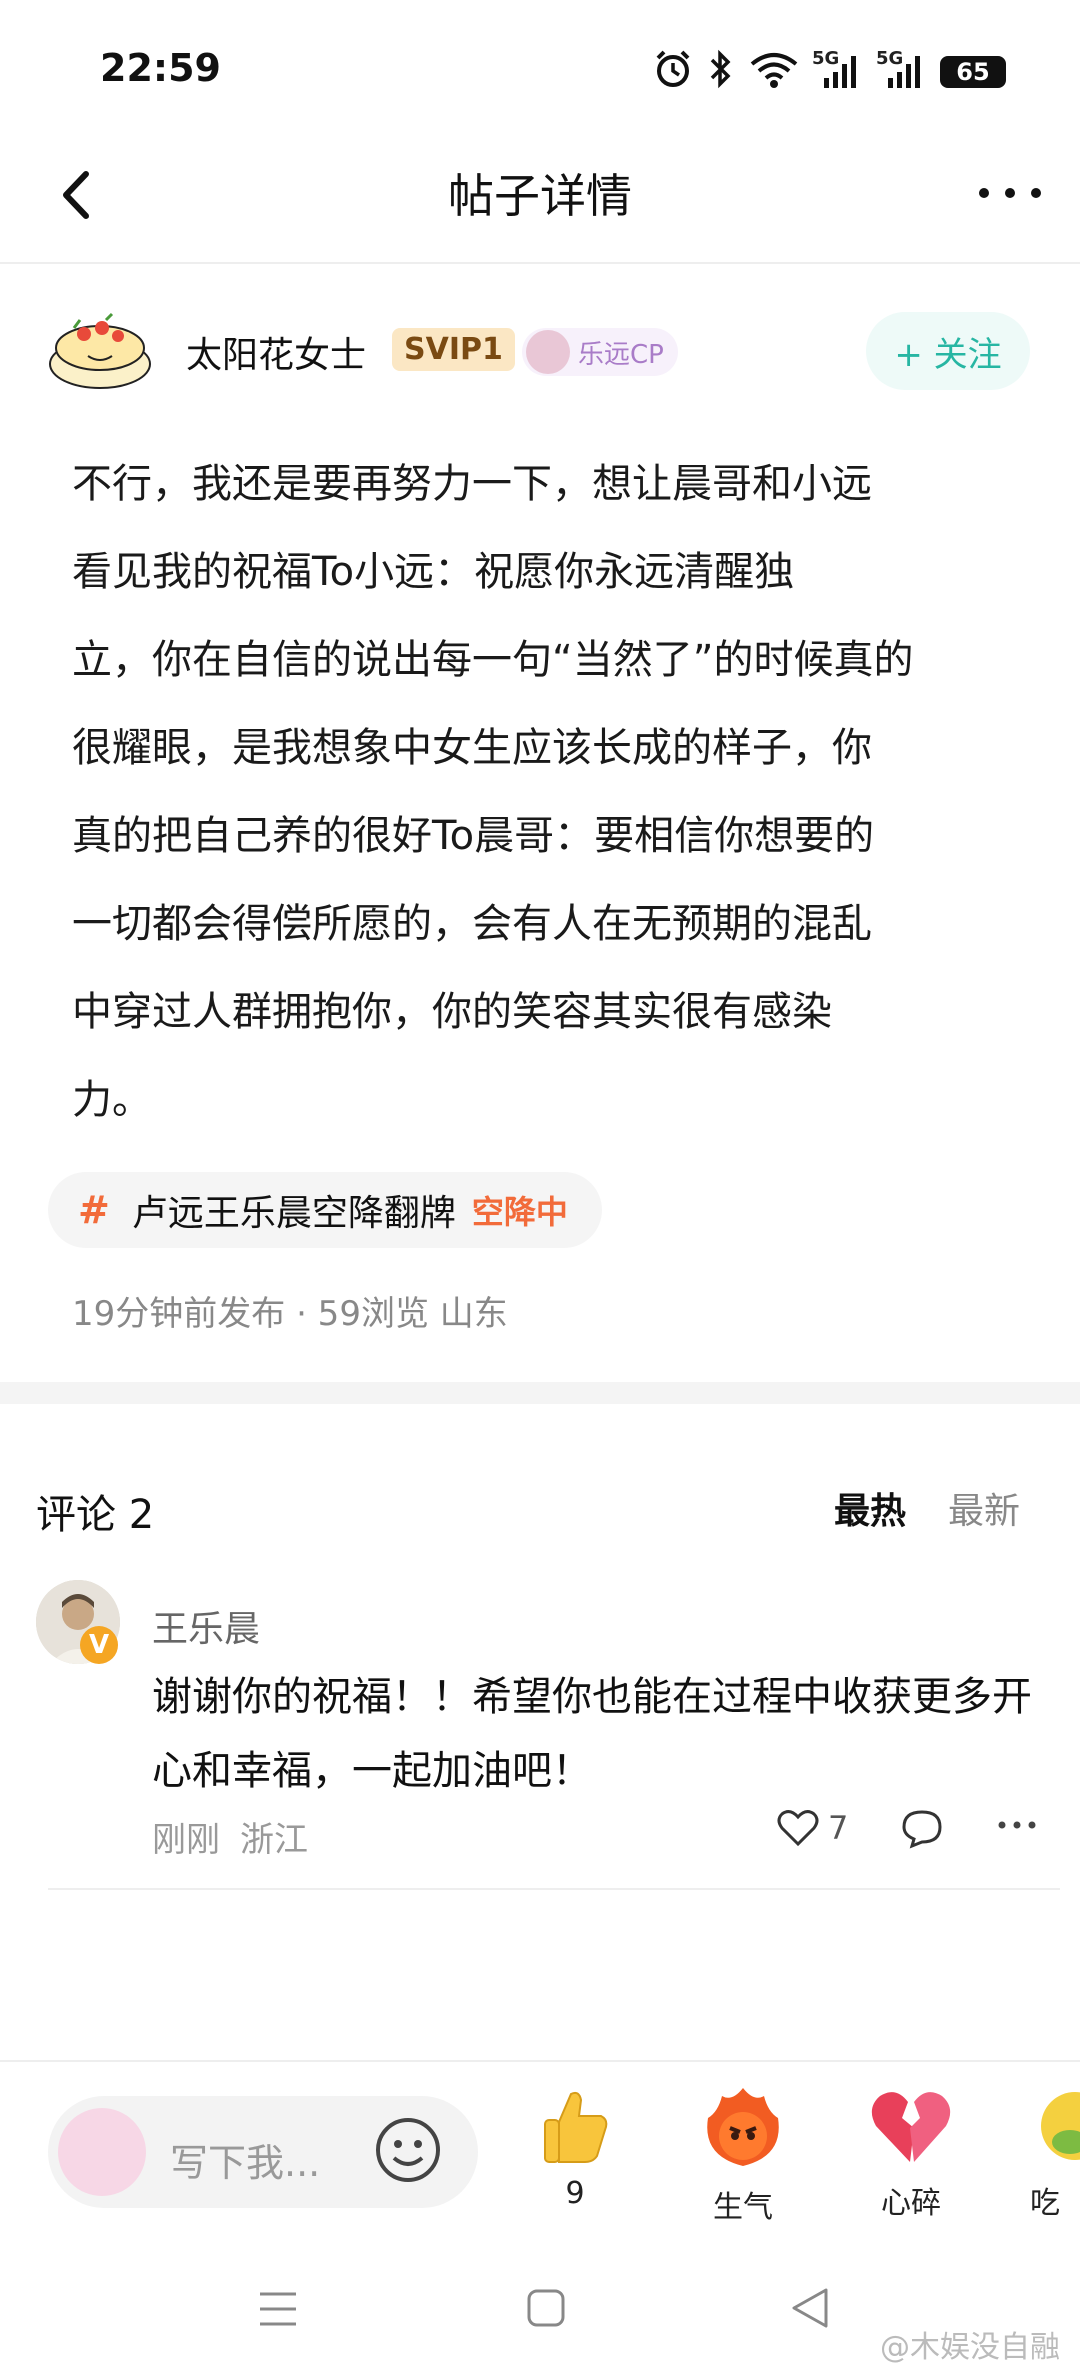 This screenshot has width=1080, height=2373. I want to click on heart-icon, so click(798, 1828).